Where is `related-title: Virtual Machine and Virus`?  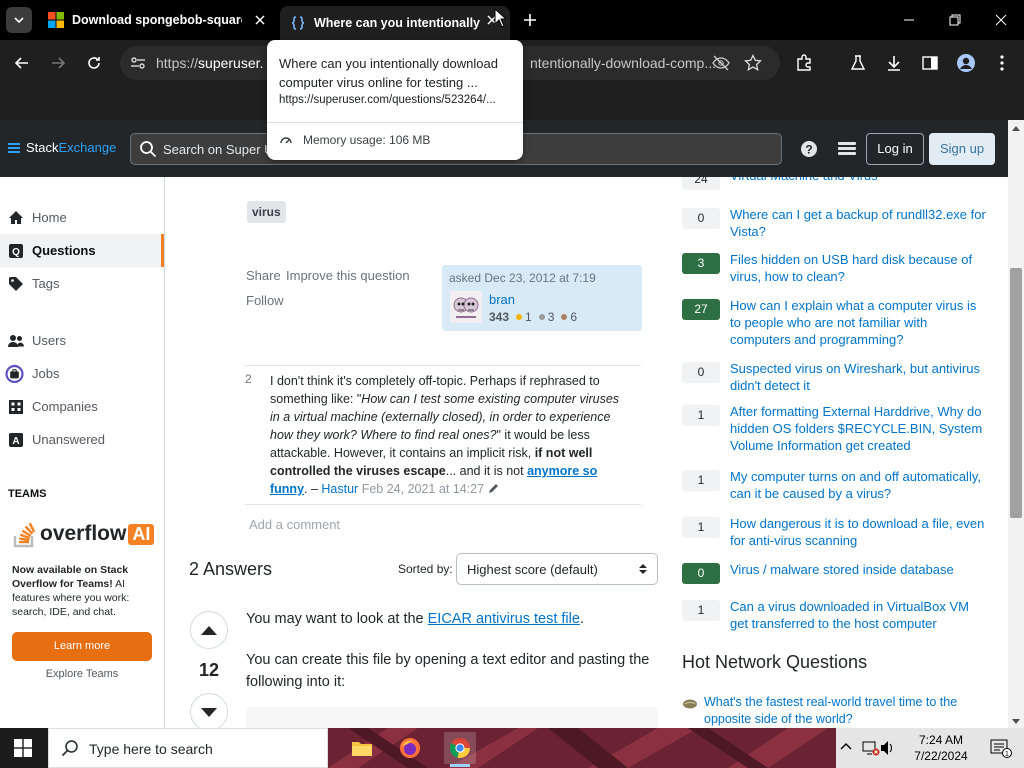 related-title: Virtual Machine and Virus is located at coordinates (860, 180).